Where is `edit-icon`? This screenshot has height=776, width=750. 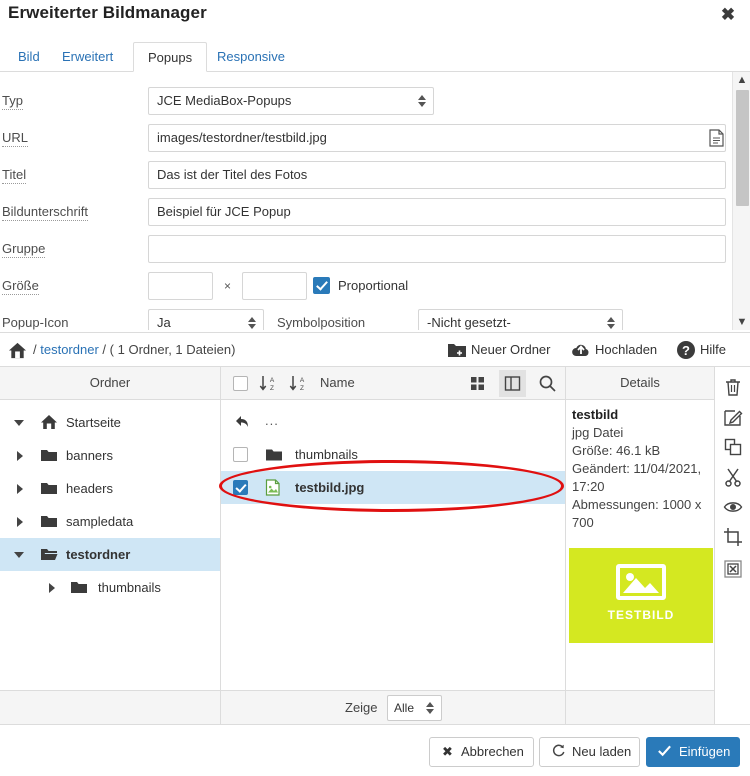 edit-icon is located at coordinates (733, 417).